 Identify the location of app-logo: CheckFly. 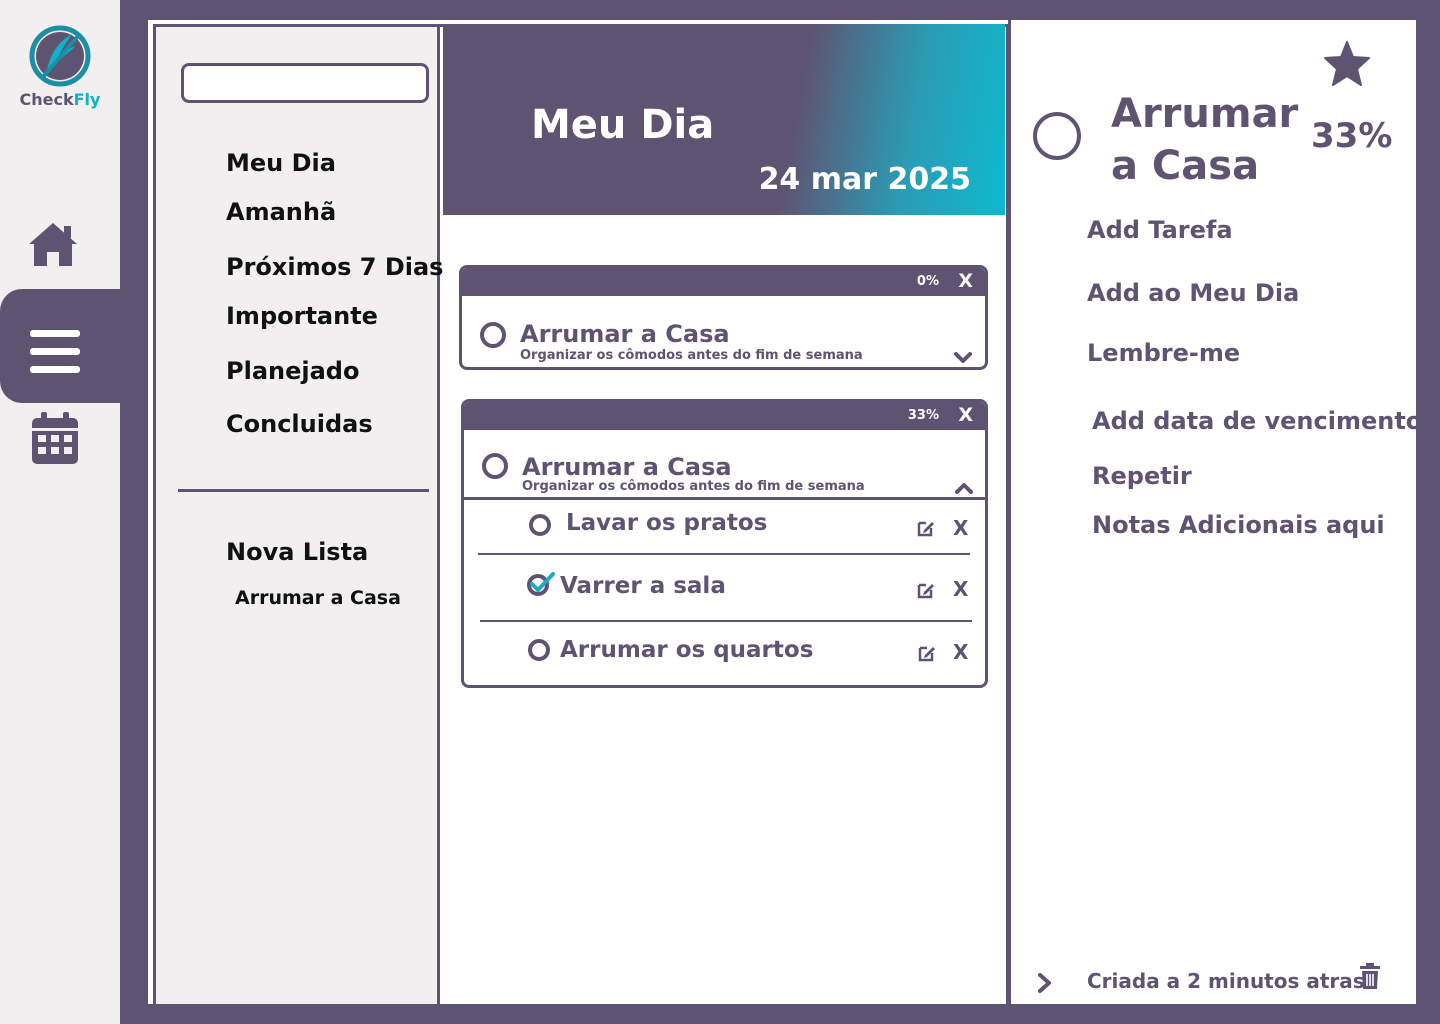
(60, 66).